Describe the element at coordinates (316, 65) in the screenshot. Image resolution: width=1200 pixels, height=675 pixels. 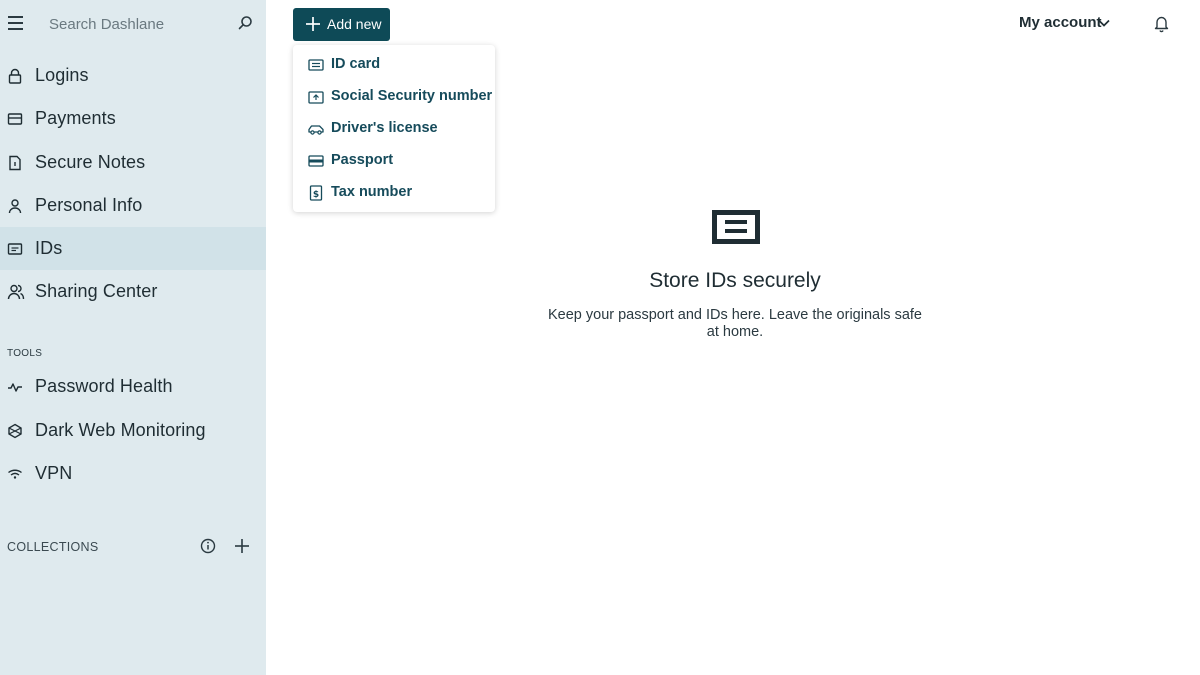
I see `id-card-icon` at that location.